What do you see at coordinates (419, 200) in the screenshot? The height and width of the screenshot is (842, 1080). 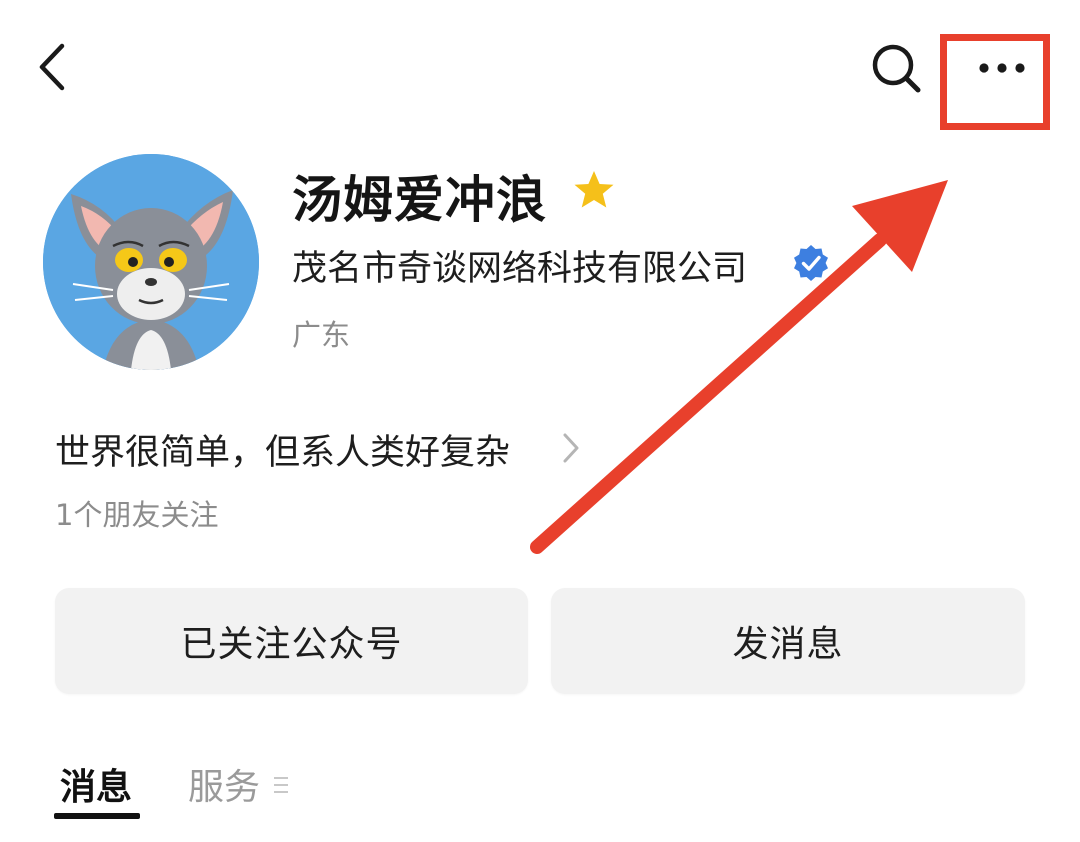 I see `account-name: 汤姆爱冲浪` at bounding box center [419, 200].